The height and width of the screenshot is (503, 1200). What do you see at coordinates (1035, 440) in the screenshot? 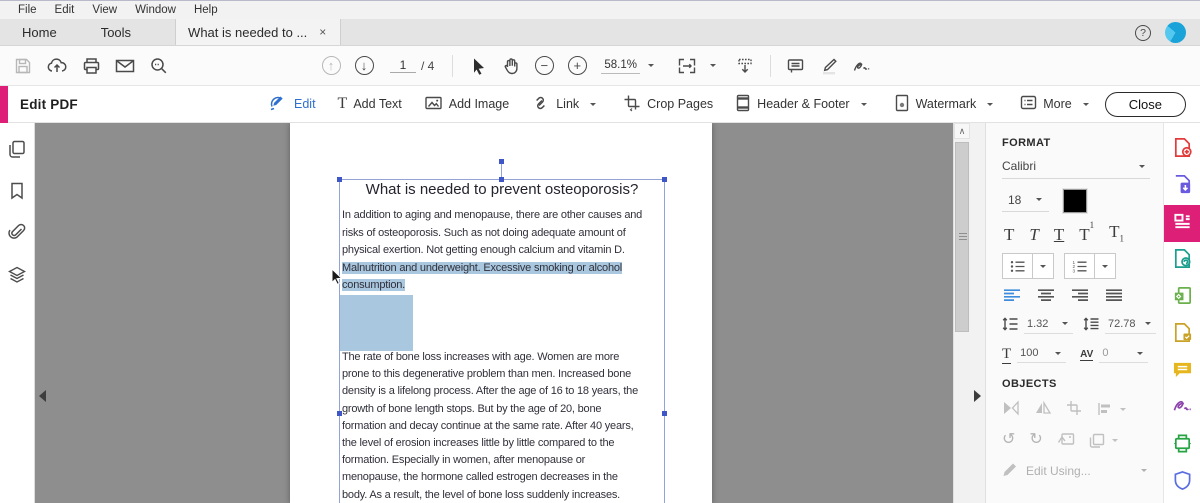
I see `rotate-cw-button: ↻` at bounding box center [1035, 440].